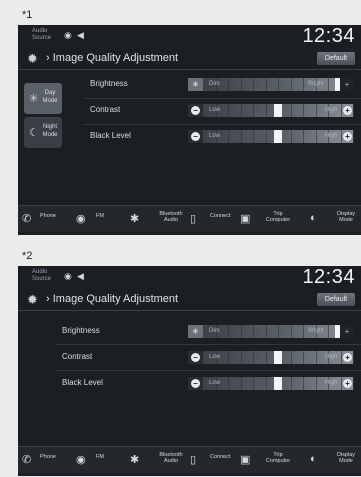 This screenshot has height=477, width=361. I want to click on night-mode-button: ☾ Night Mode, so click(43, 132).